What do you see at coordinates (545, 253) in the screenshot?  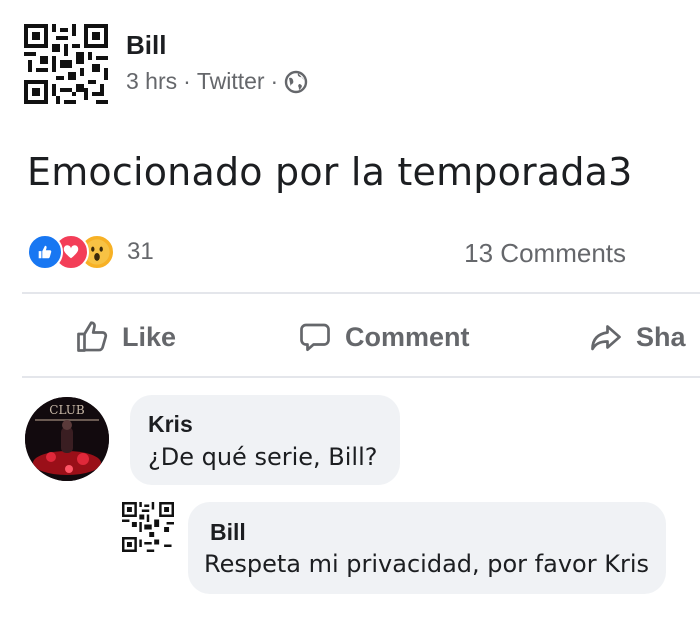 I see `comments-count-link: 13 Comments` at bounding box center [545, 253].